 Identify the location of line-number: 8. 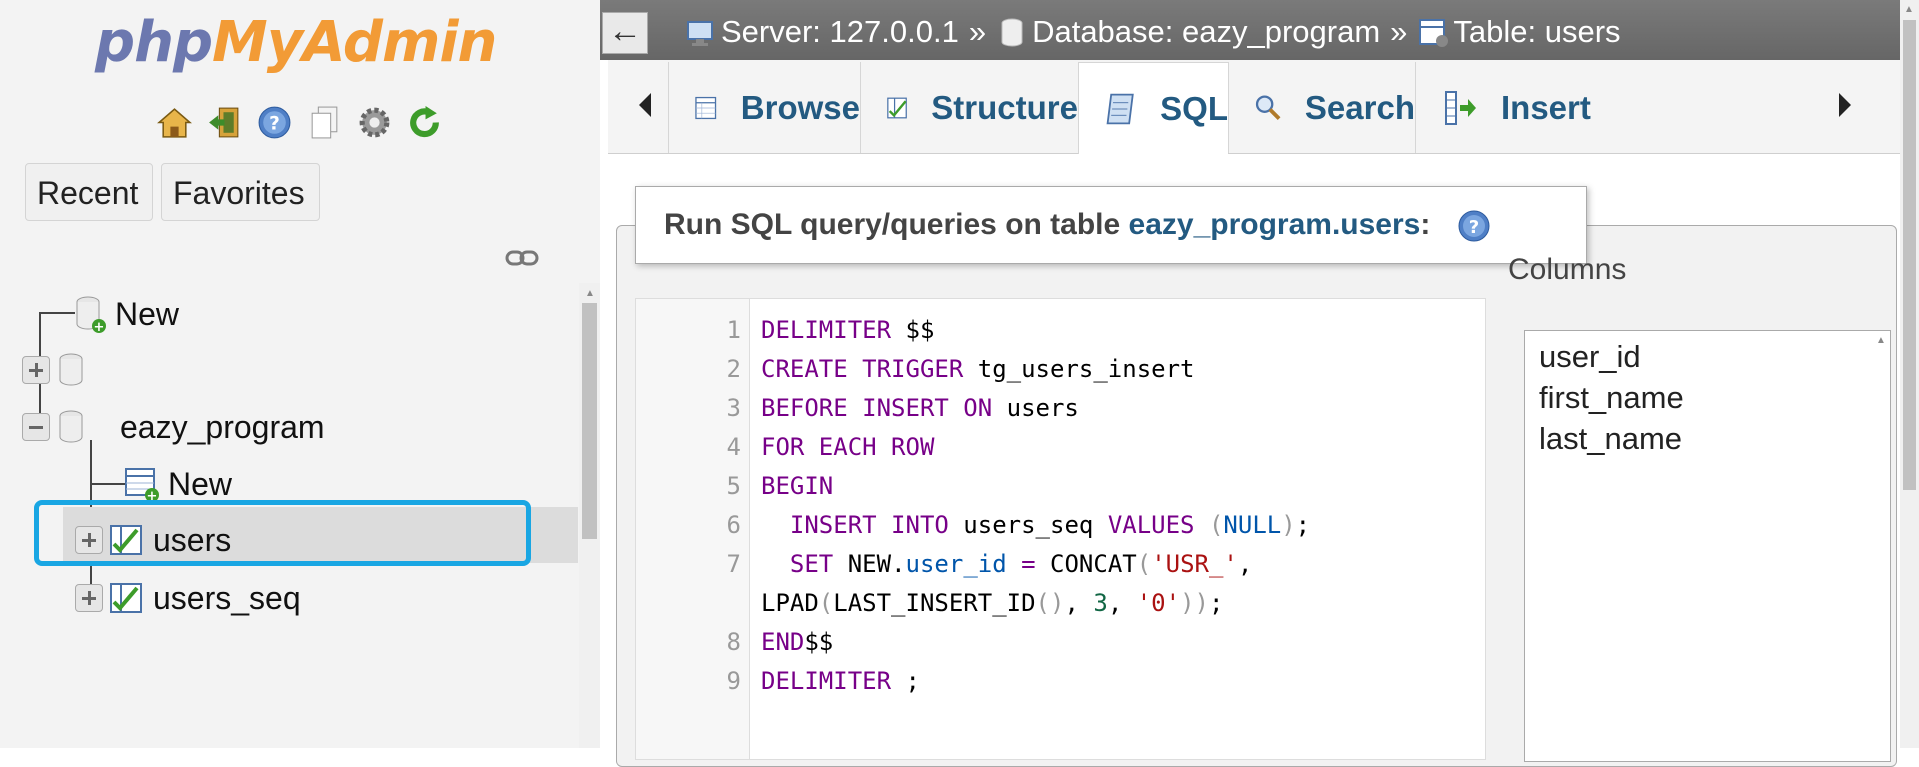
(733, 642).